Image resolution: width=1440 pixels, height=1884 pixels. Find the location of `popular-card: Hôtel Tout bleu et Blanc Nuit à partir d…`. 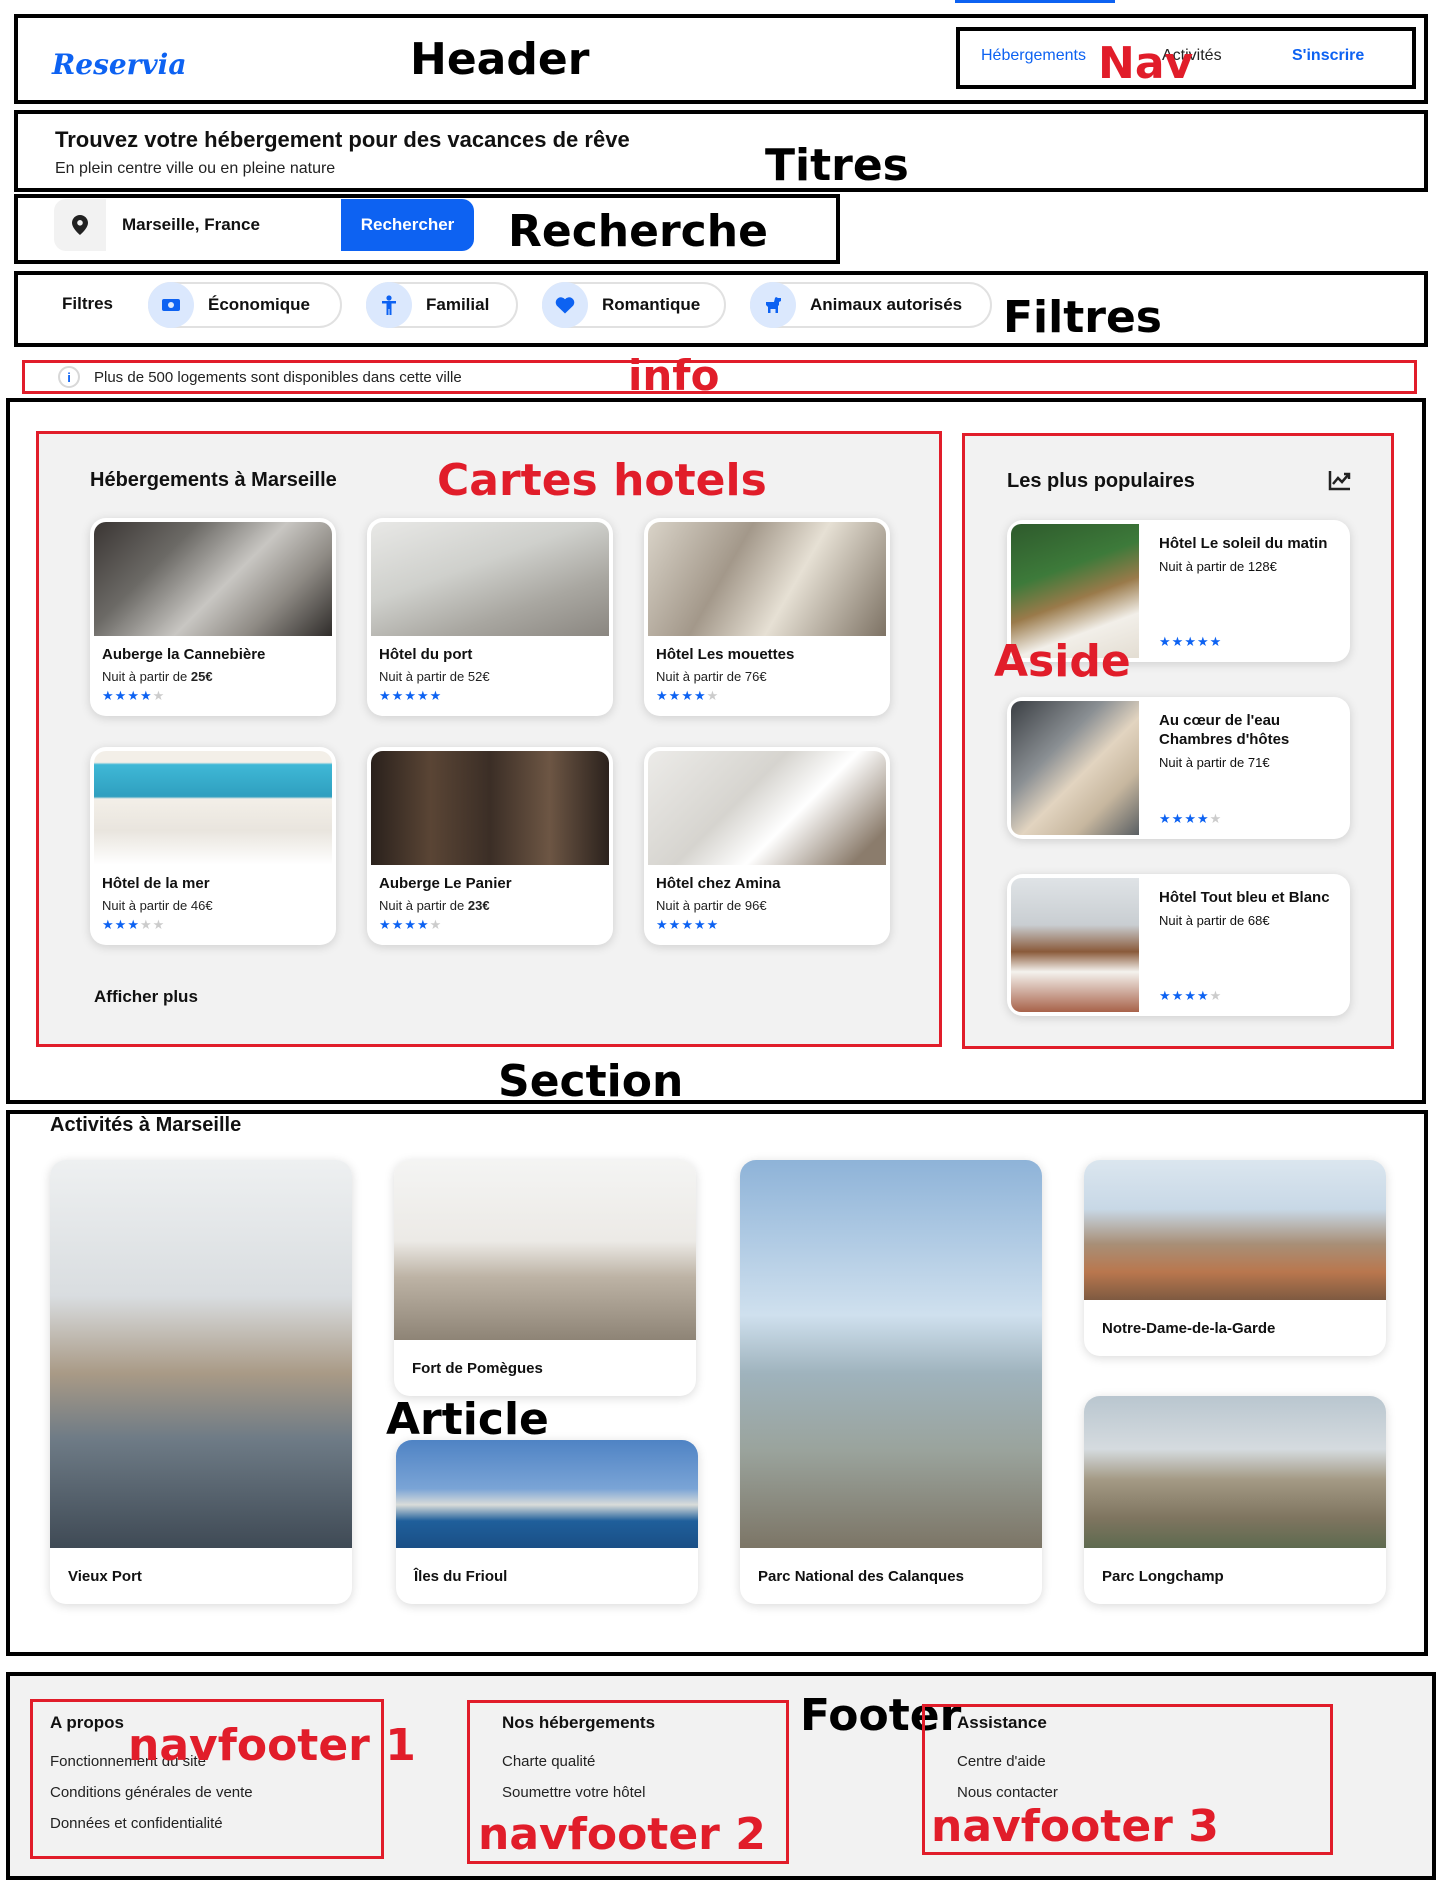

popular-card: Hôtel Tout bleu et Blanc Nuit à partir d… is located at coordinates (1178, 945).